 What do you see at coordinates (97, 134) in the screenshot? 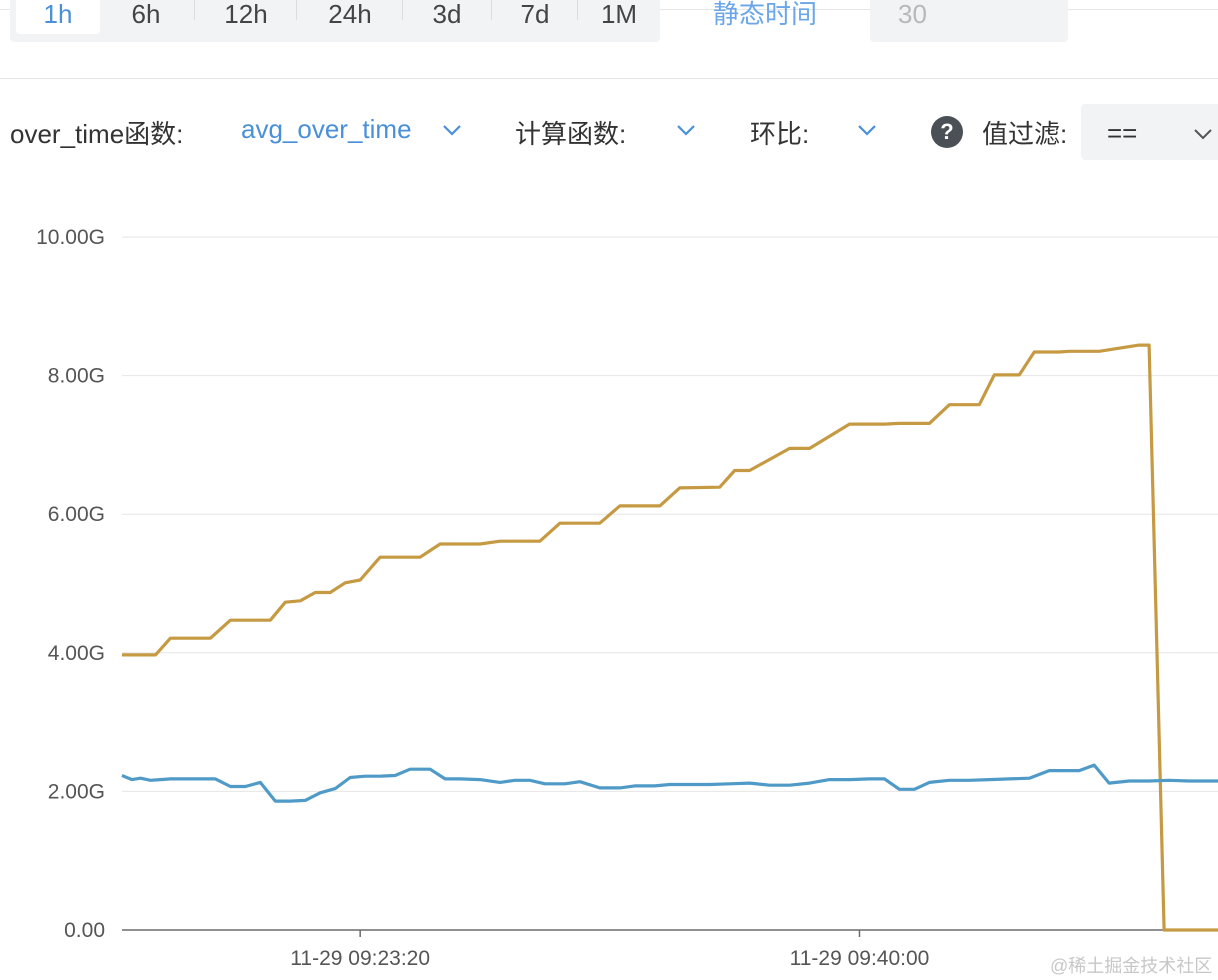
I see `over-time-label: over_time函数:` at bounding box center [97, 134].